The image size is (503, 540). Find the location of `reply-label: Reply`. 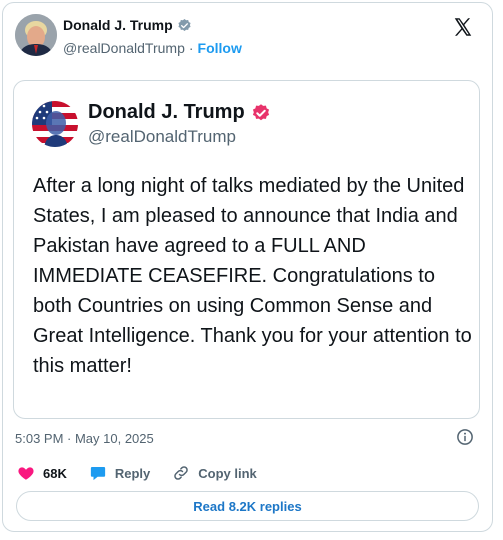

reply-label: Reply is located at coordinates (132, 473).